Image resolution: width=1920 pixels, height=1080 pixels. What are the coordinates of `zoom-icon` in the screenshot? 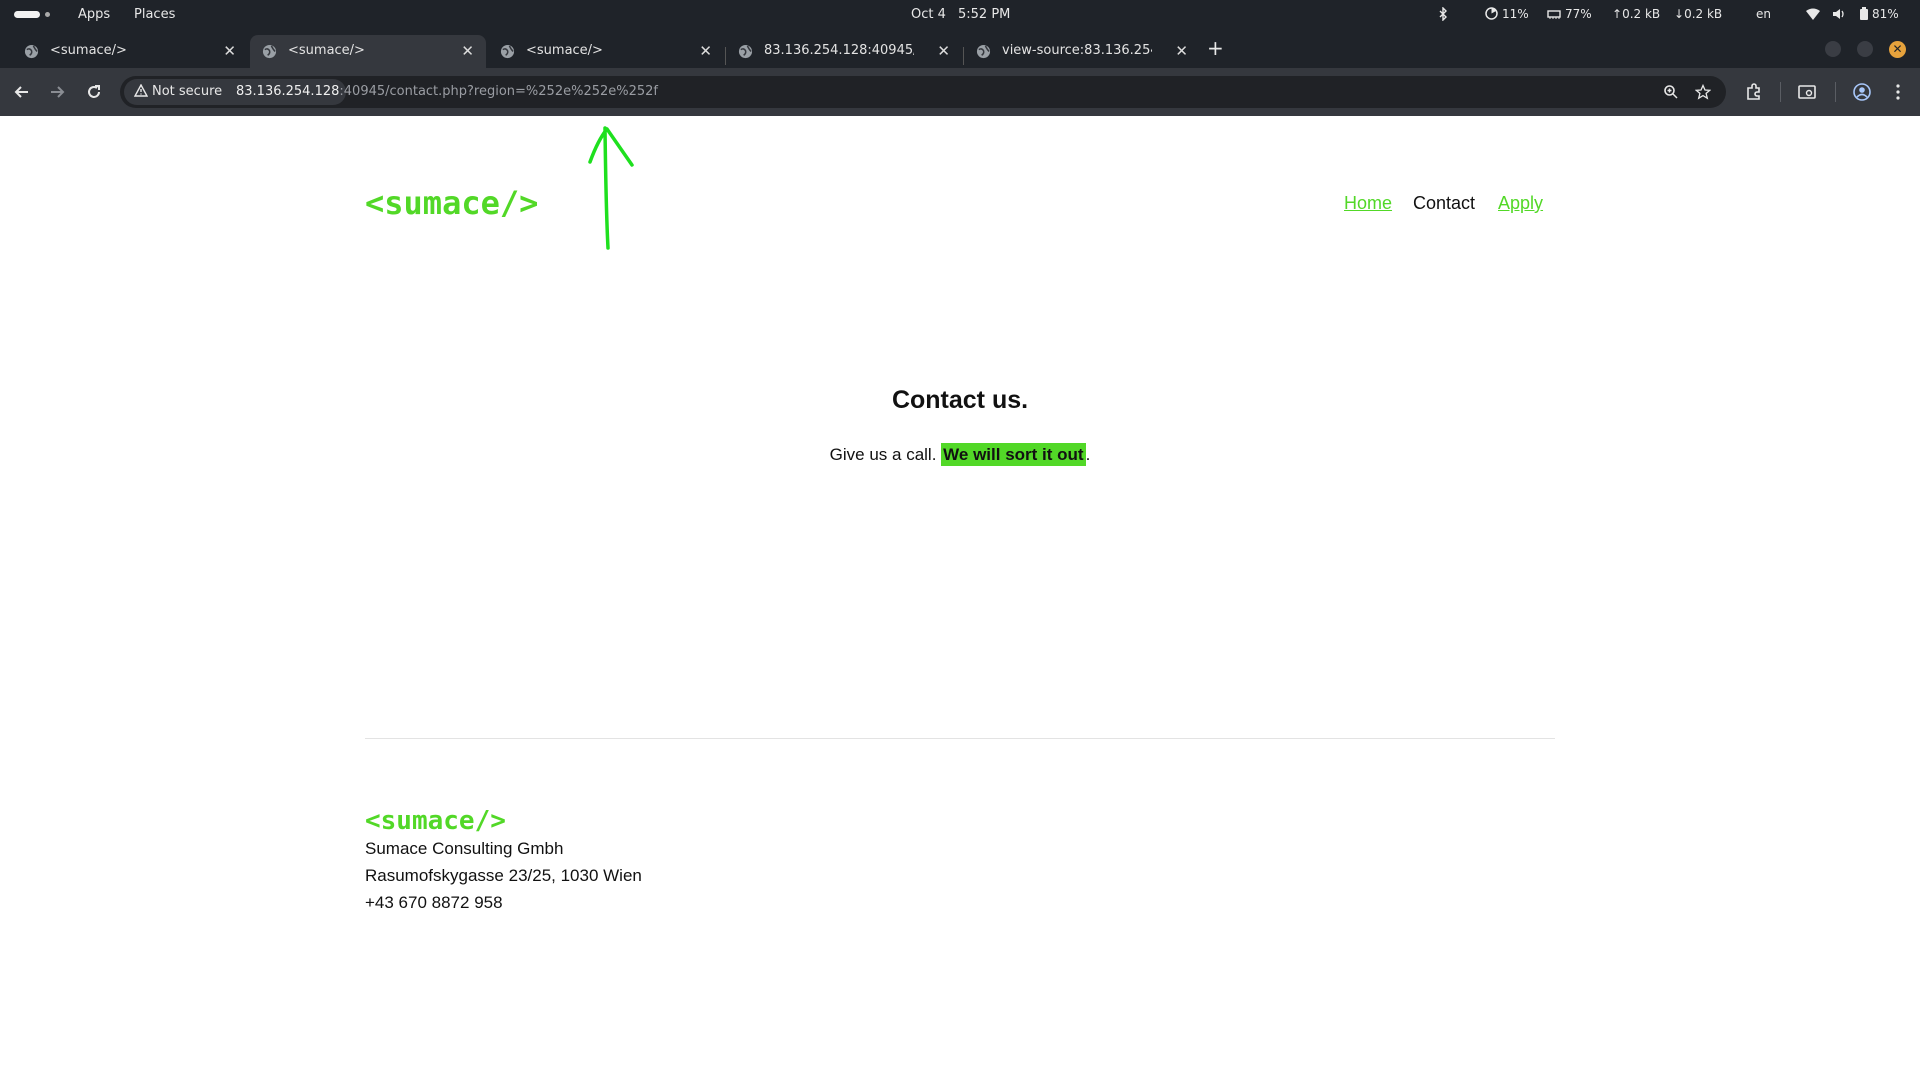 It's located at (1671, 92).